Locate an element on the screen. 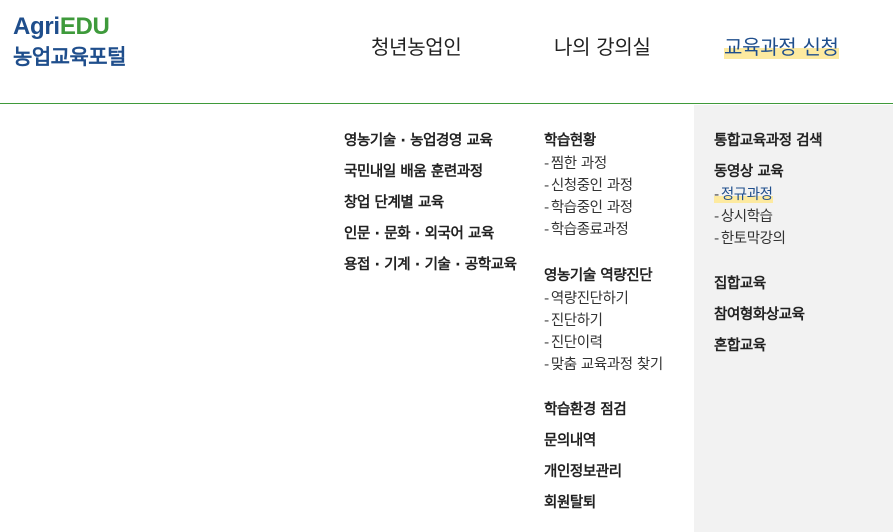 This screenshot has height=532, width=893. menu-inquiry: 문의내역 is located at coordinates (603, 441).